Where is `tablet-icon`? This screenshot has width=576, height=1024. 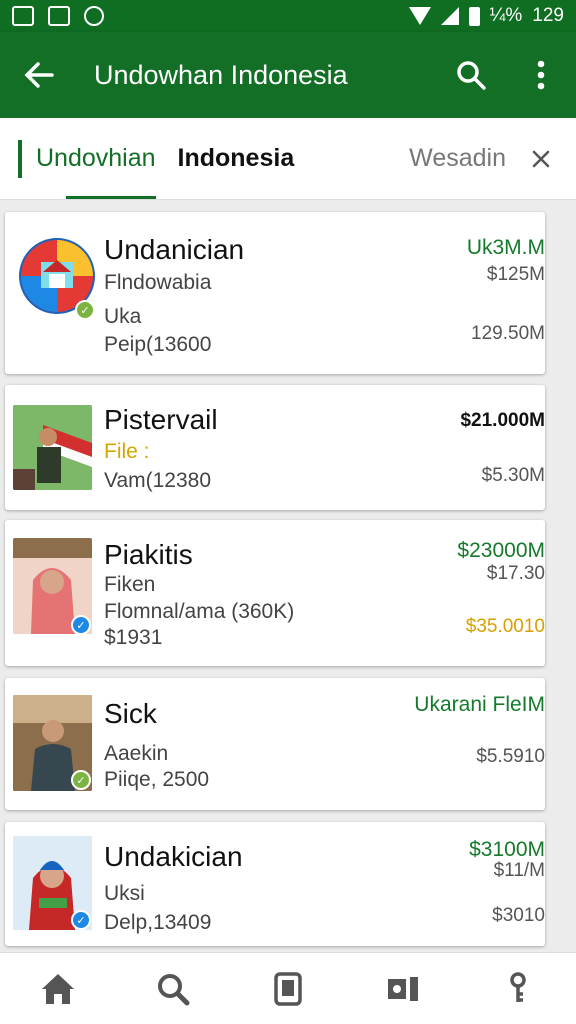 tablet-icon is located at coordinates (288, 988).